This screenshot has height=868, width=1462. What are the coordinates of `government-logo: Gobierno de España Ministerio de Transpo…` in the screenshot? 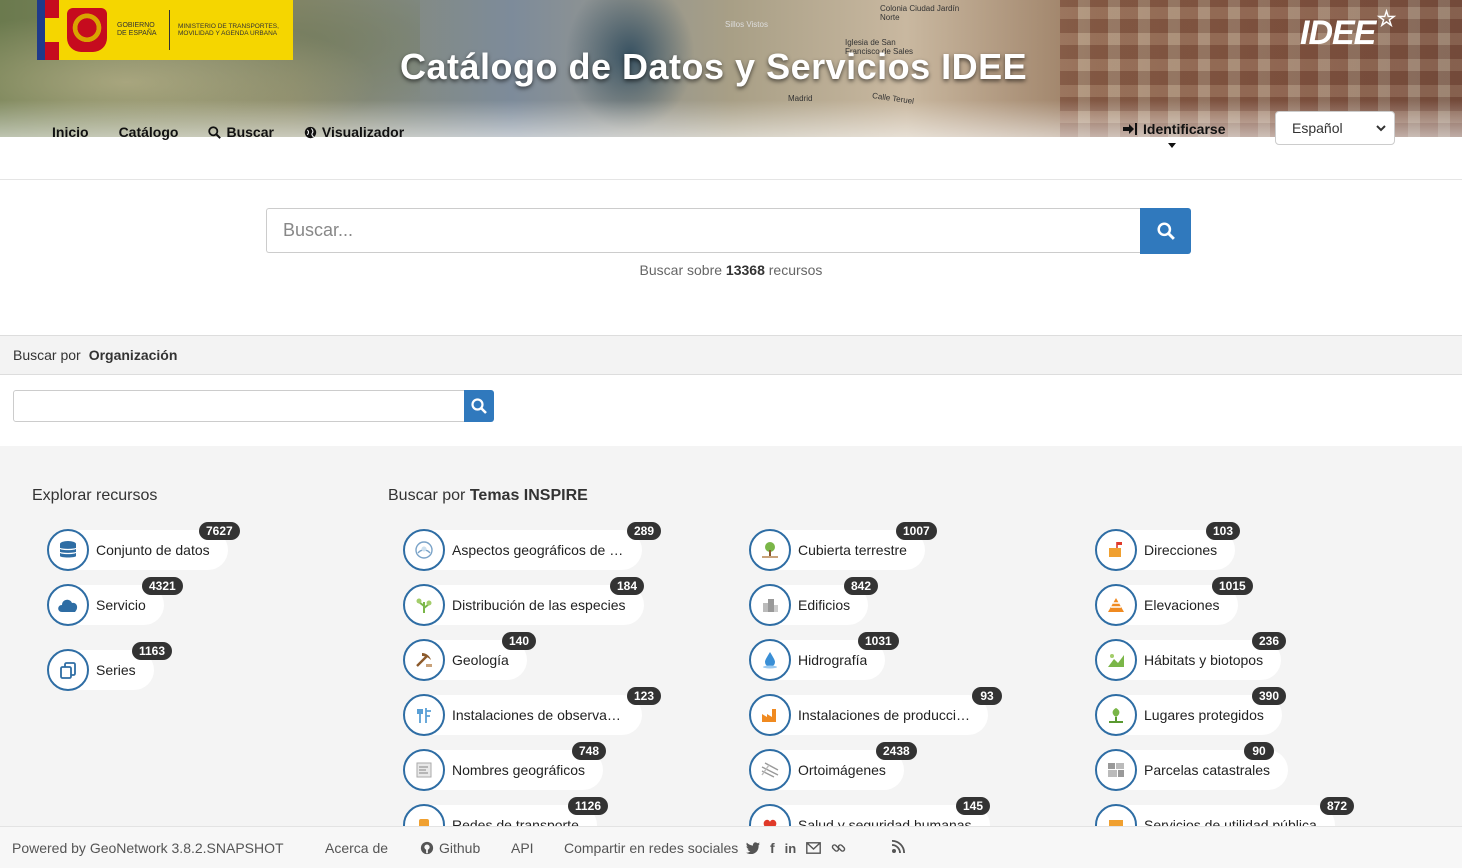 It's located at (165, 30).